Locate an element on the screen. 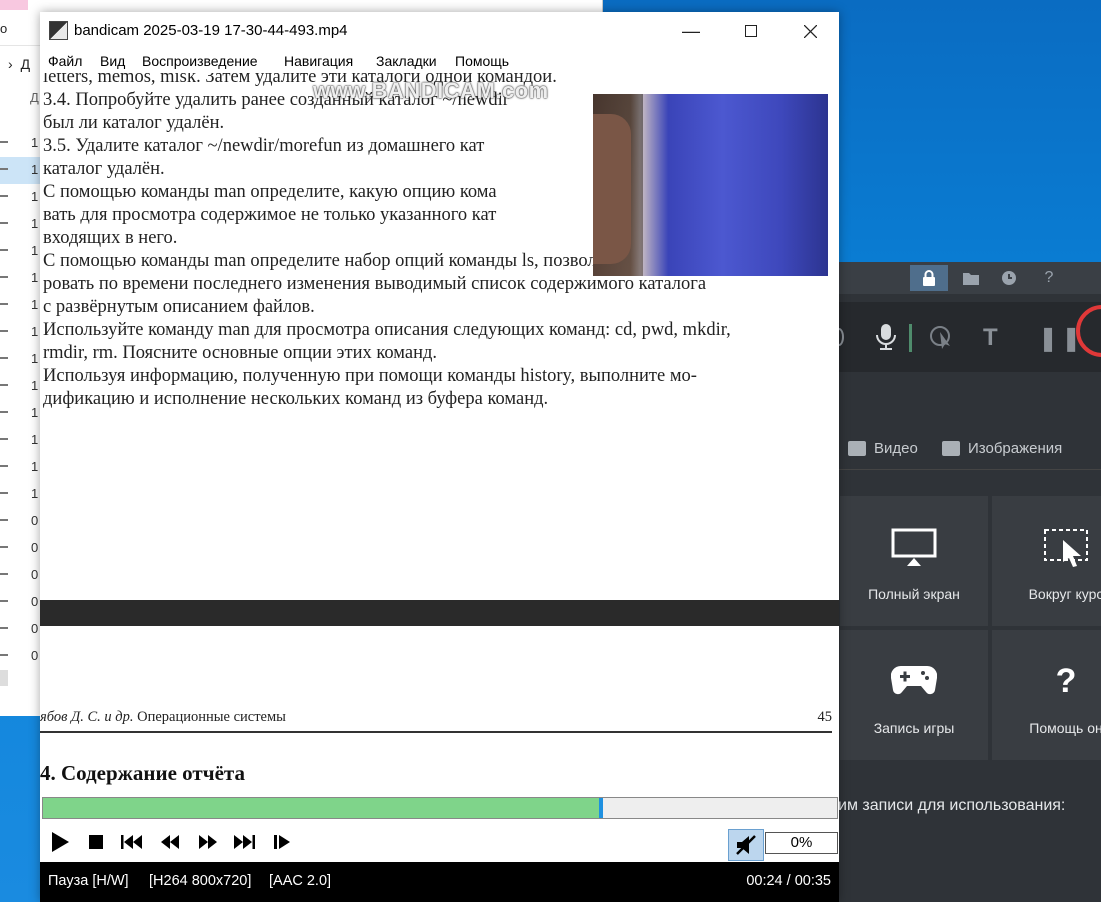  rewind-icon is located at coordinates (170, 842).